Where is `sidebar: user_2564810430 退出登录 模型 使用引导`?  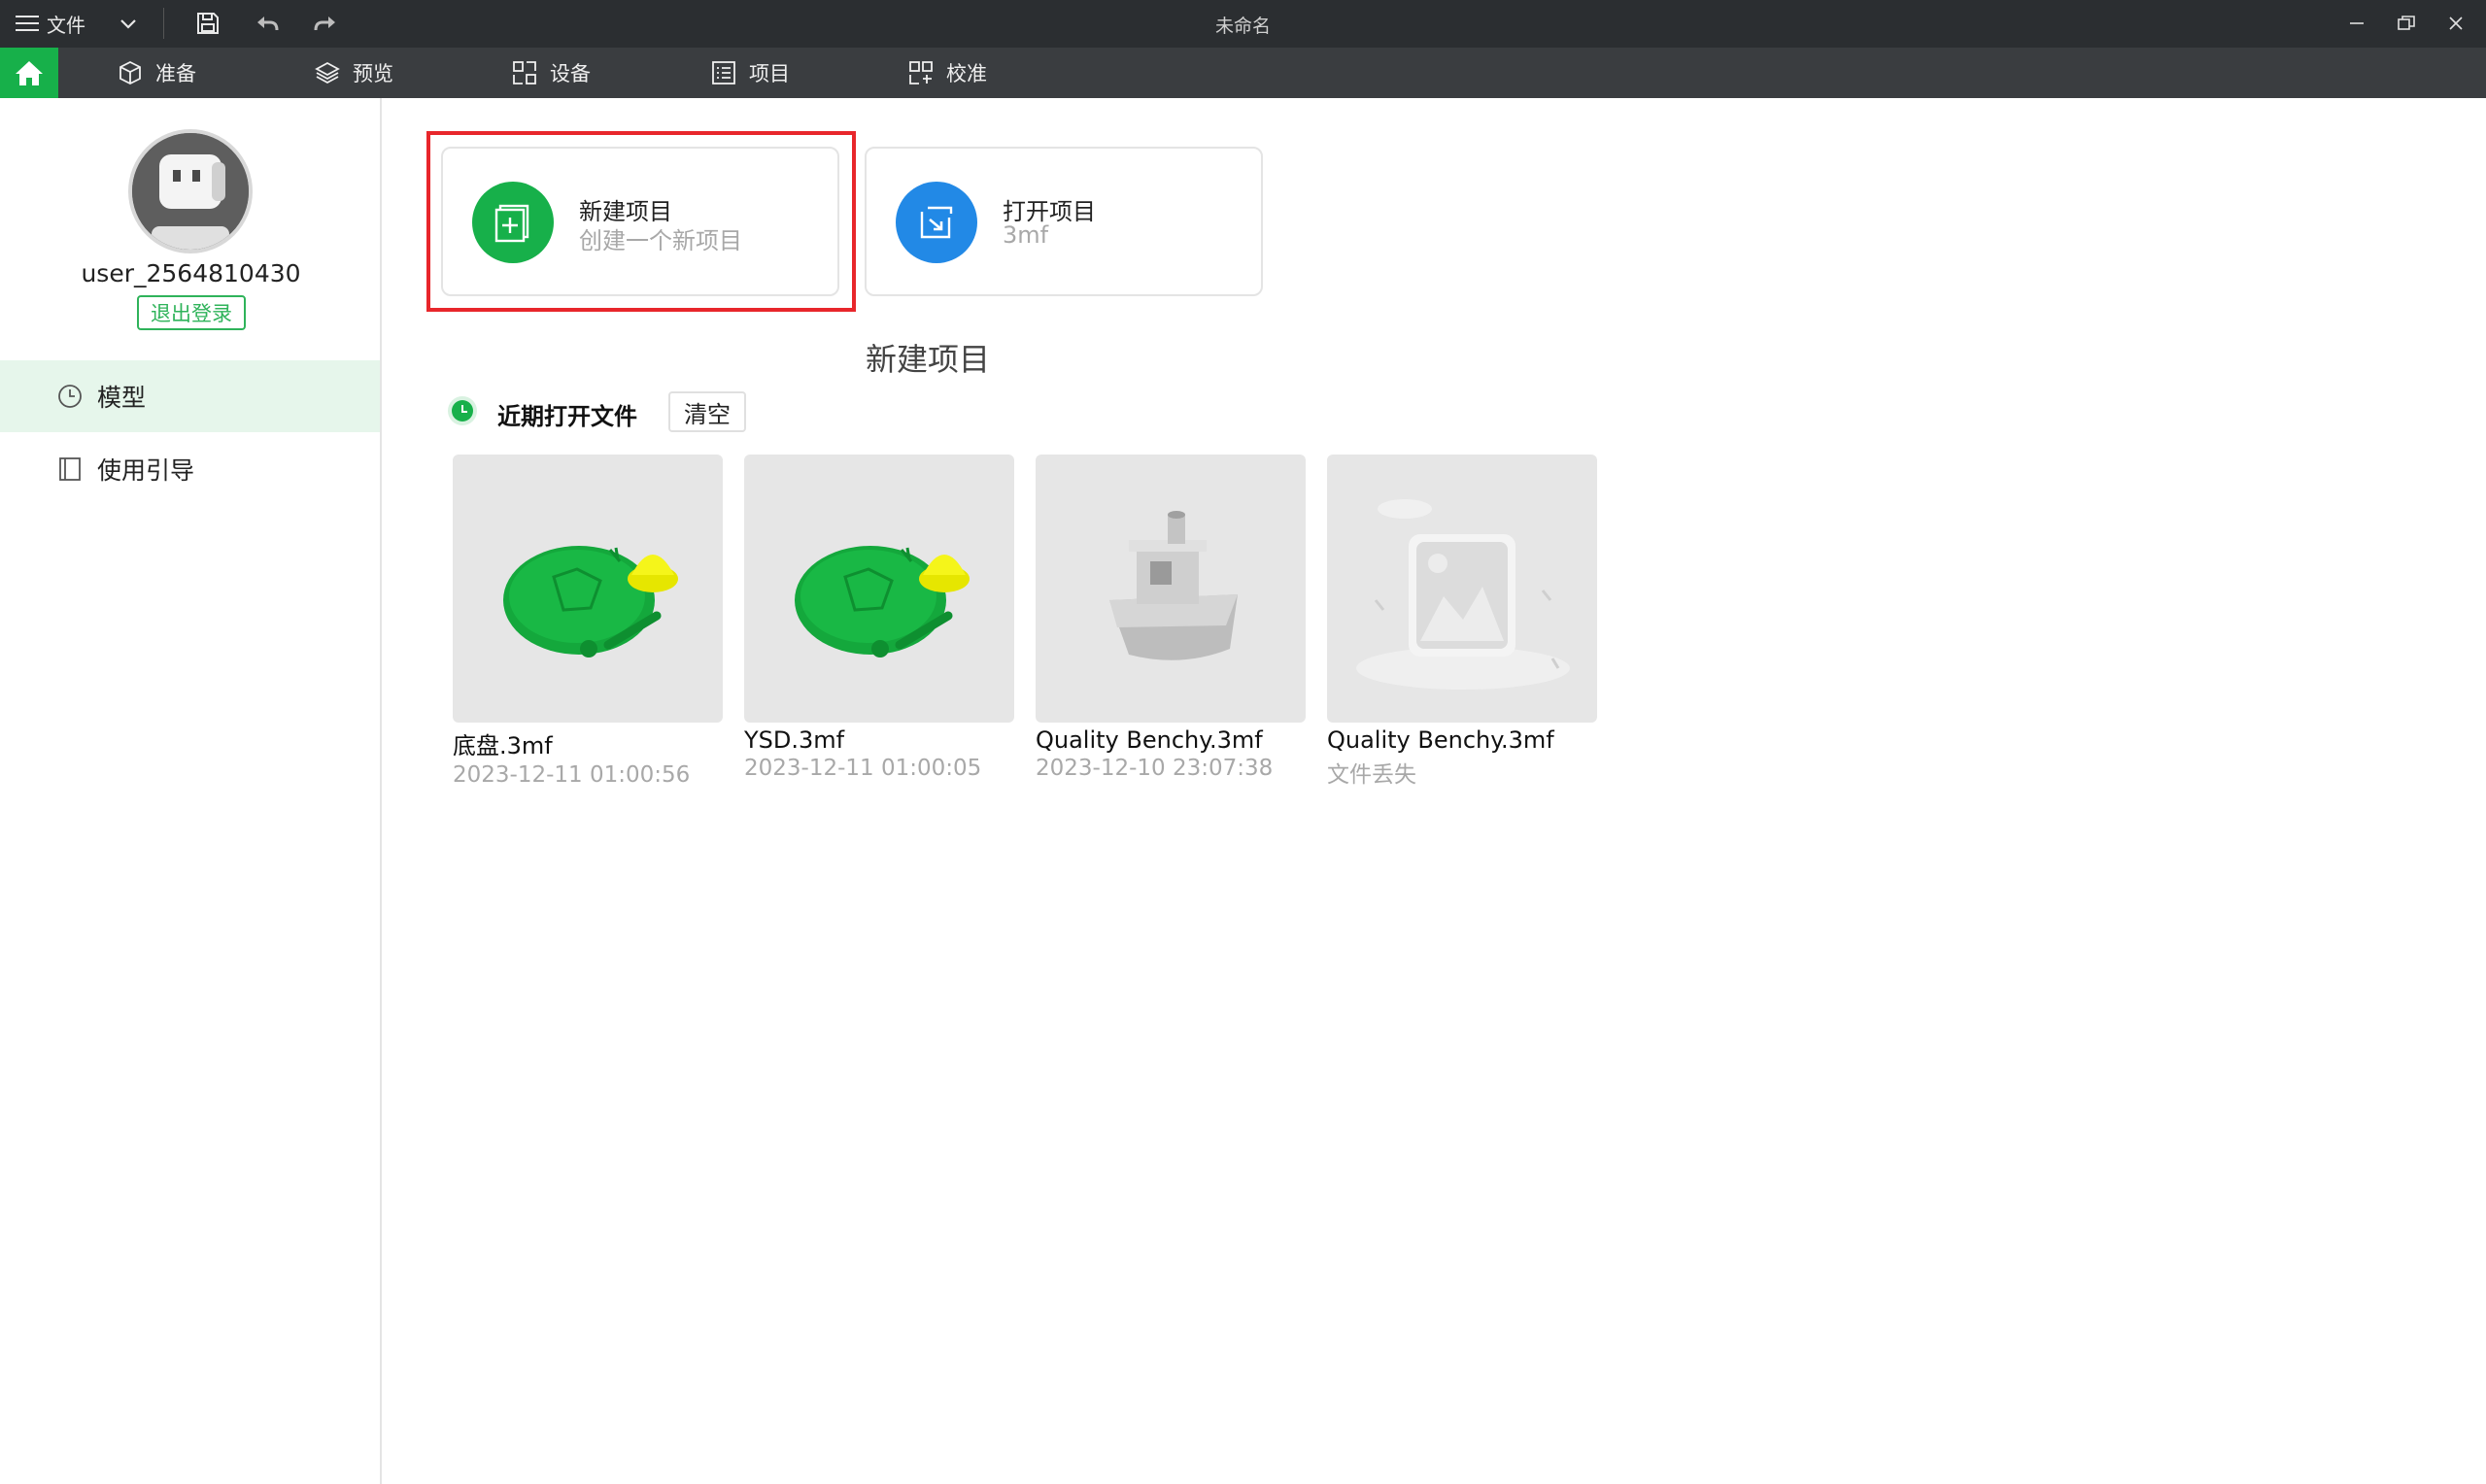 sidebar: user_2564810430 退出登录 模型 使用引导 is located at coordinates (191, 791).